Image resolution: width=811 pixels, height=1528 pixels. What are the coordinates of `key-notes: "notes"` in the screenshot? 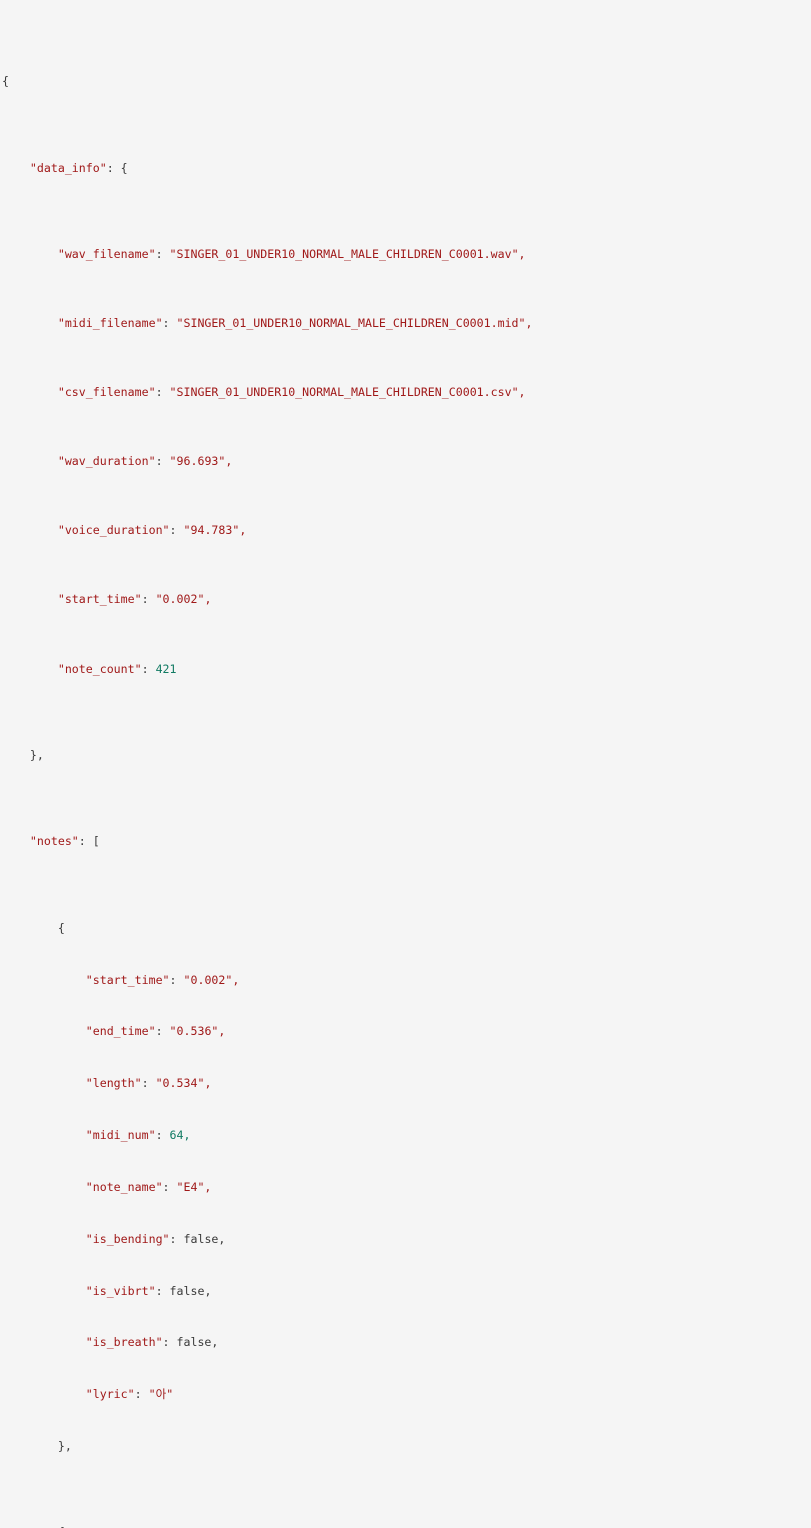 It's located at (54, 841).